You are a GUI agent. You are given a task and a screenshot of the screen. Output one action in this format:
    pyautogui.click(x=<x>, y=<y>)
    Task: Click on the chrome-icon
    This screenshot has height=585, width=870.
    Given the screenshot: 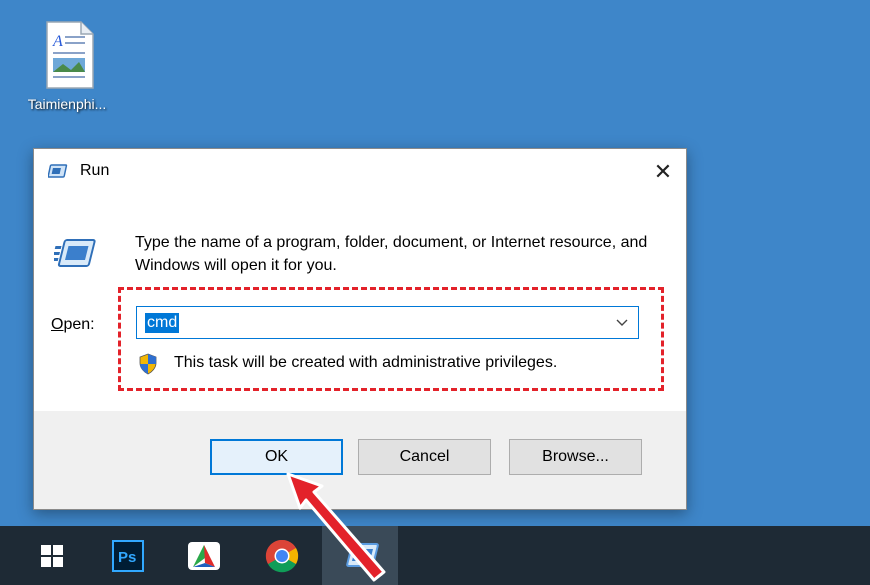 What is the action you would take?
    pyautogui.click(x=282, y=555)
    